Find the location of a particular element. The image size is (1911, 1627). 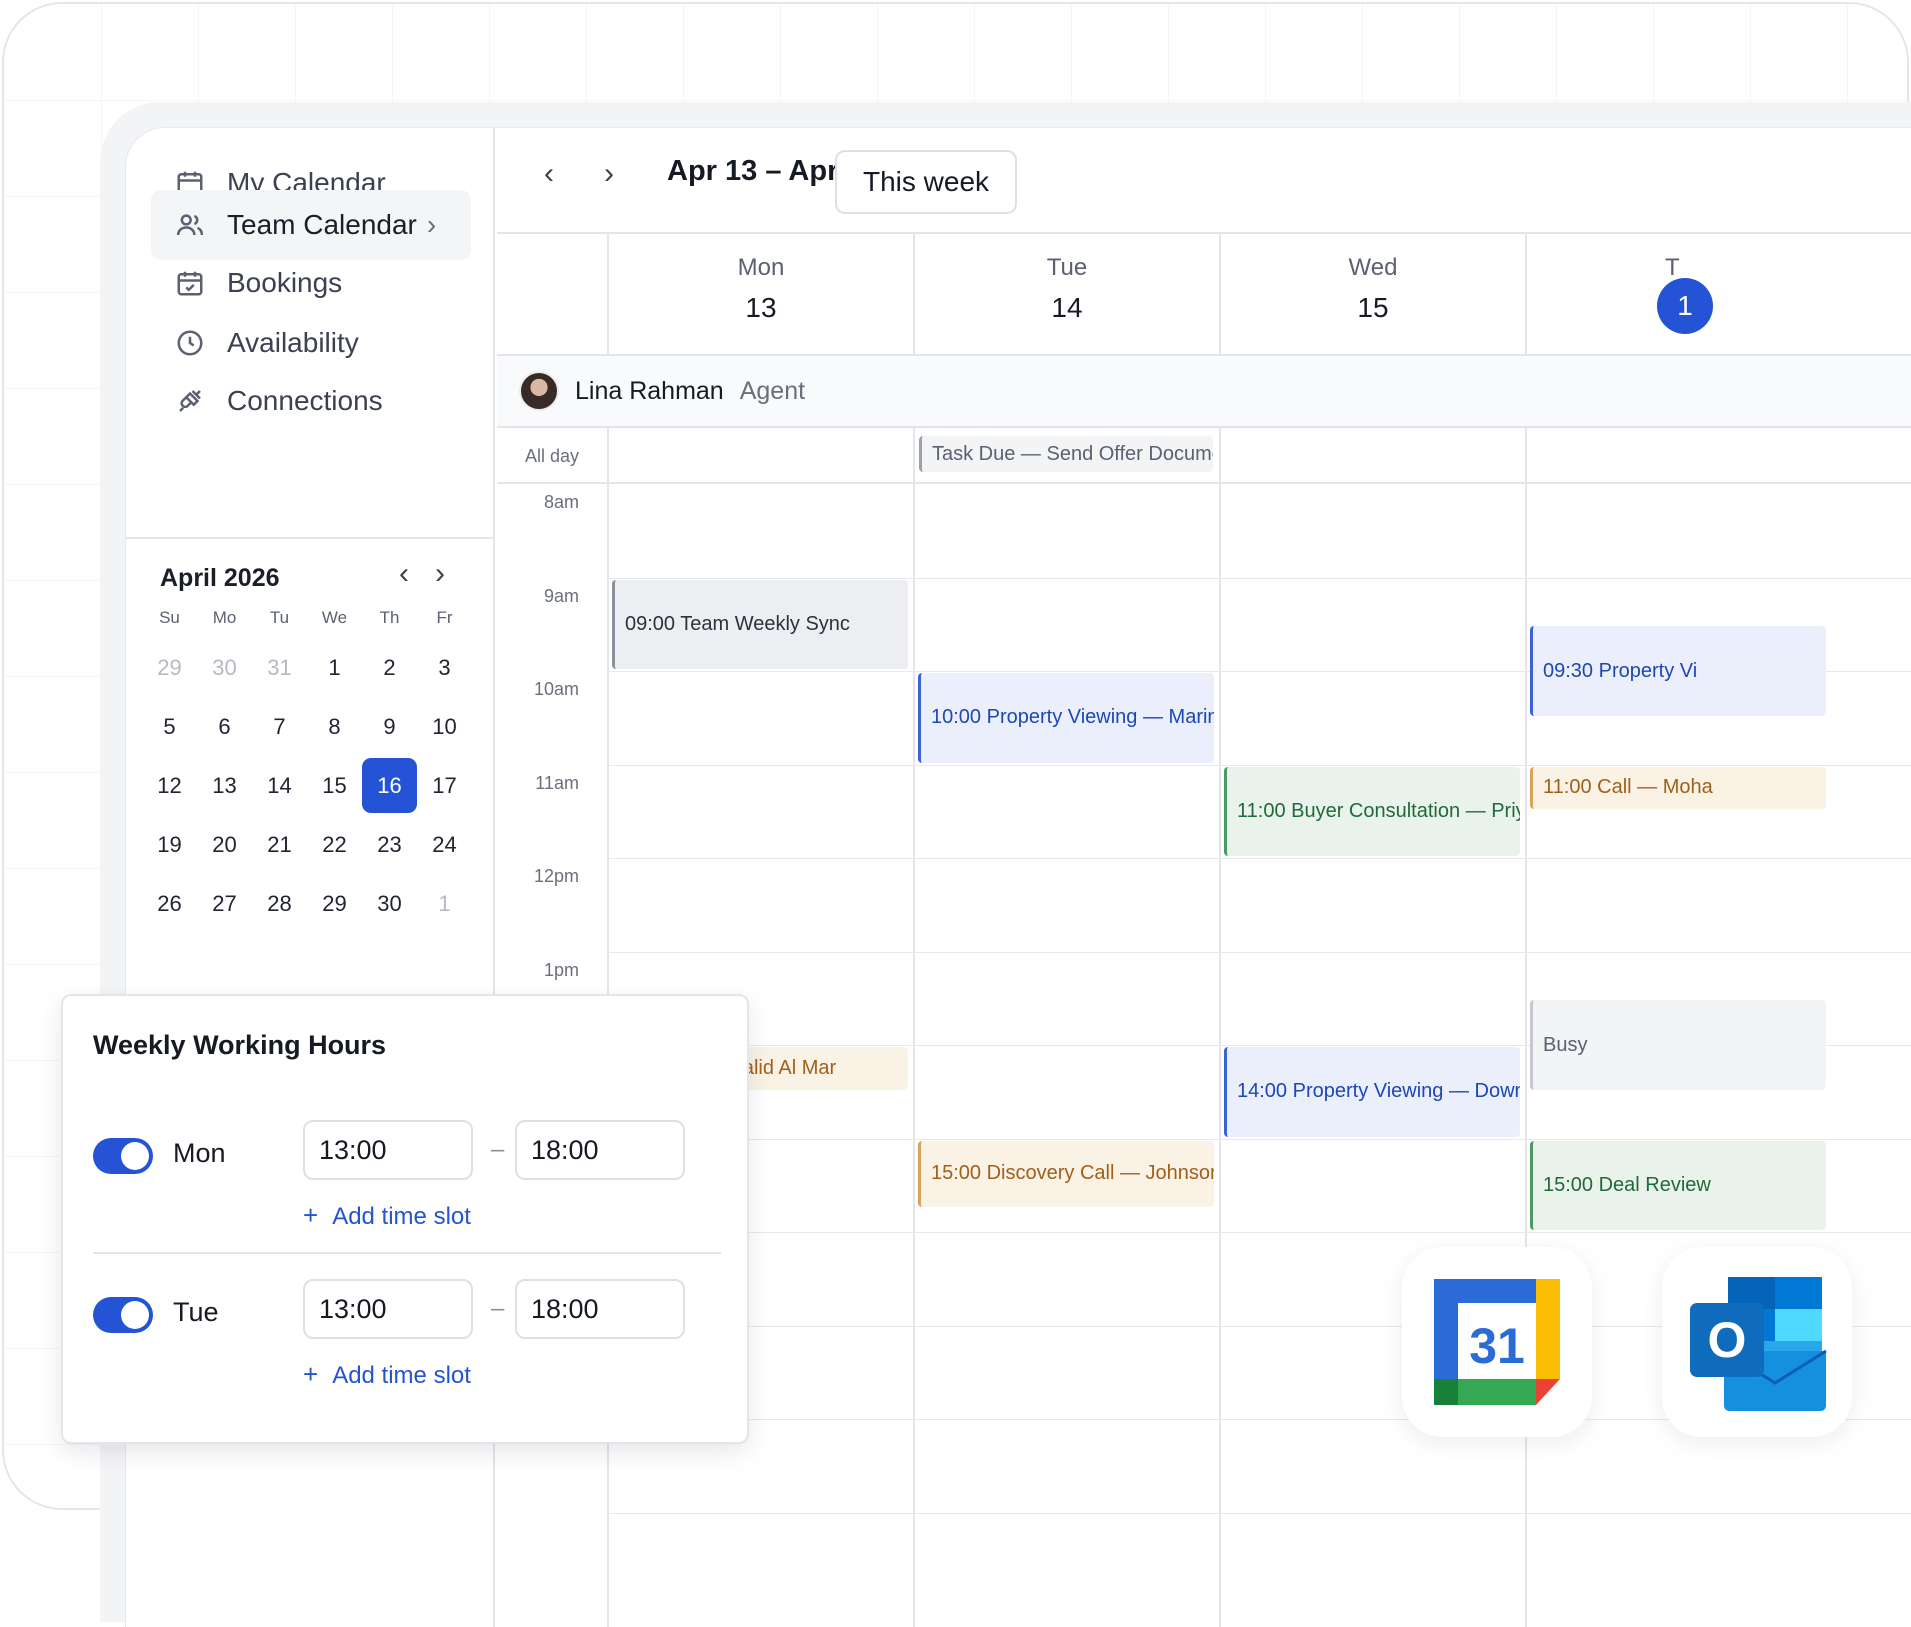

calendar-event: 09:00 Team Weekly Sync is located at coordinates (760, 624).